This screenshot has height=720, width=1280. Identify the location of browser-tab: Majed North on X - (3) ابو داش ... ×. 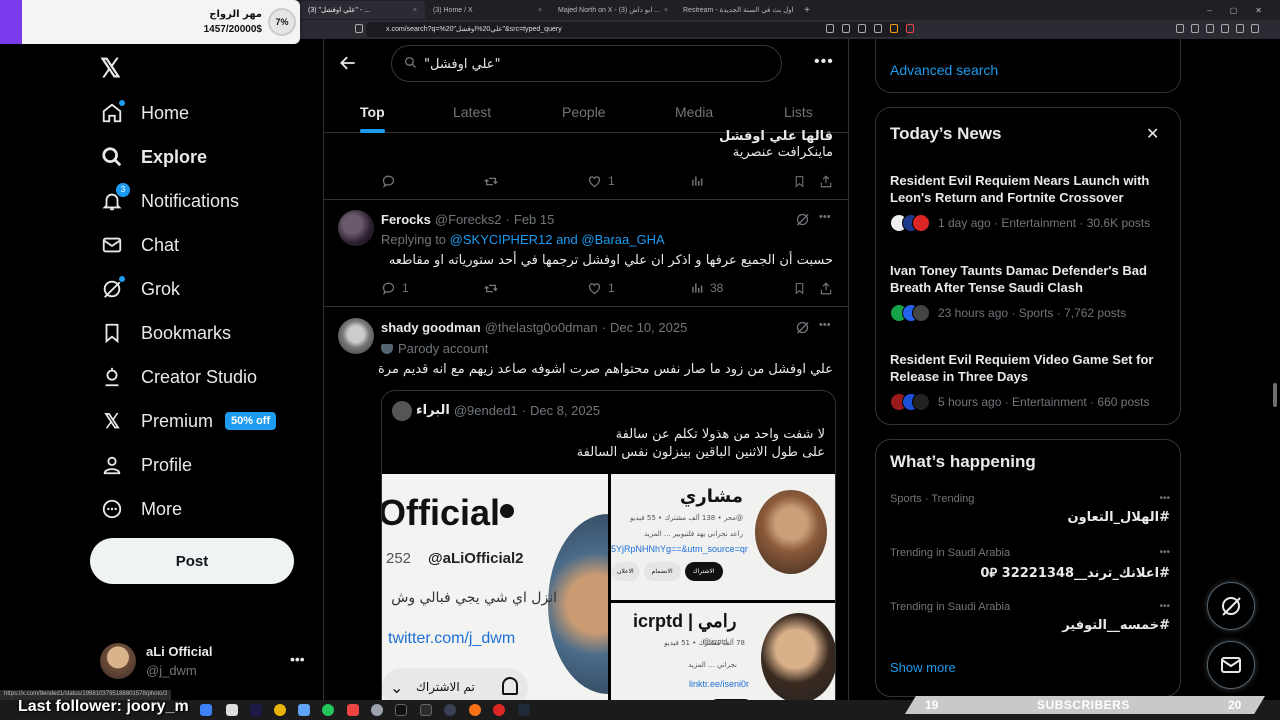
(612, 10).